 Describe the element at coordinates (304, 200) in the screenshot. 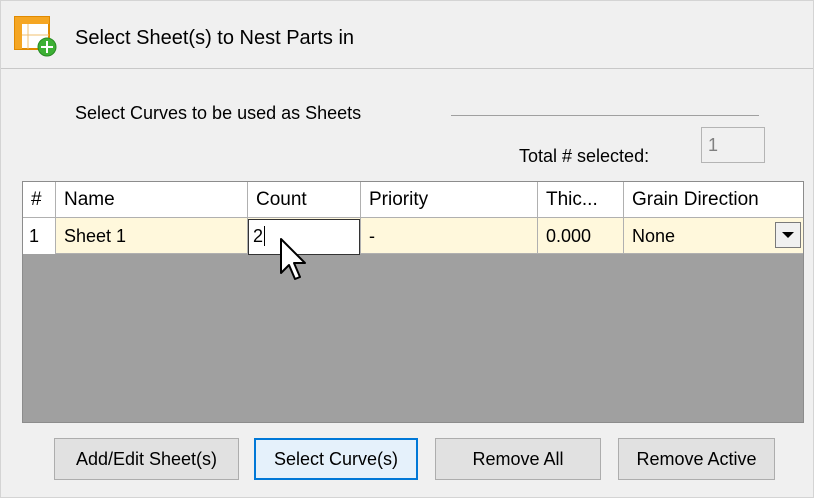

I see `column-header-count: Count` at that location.